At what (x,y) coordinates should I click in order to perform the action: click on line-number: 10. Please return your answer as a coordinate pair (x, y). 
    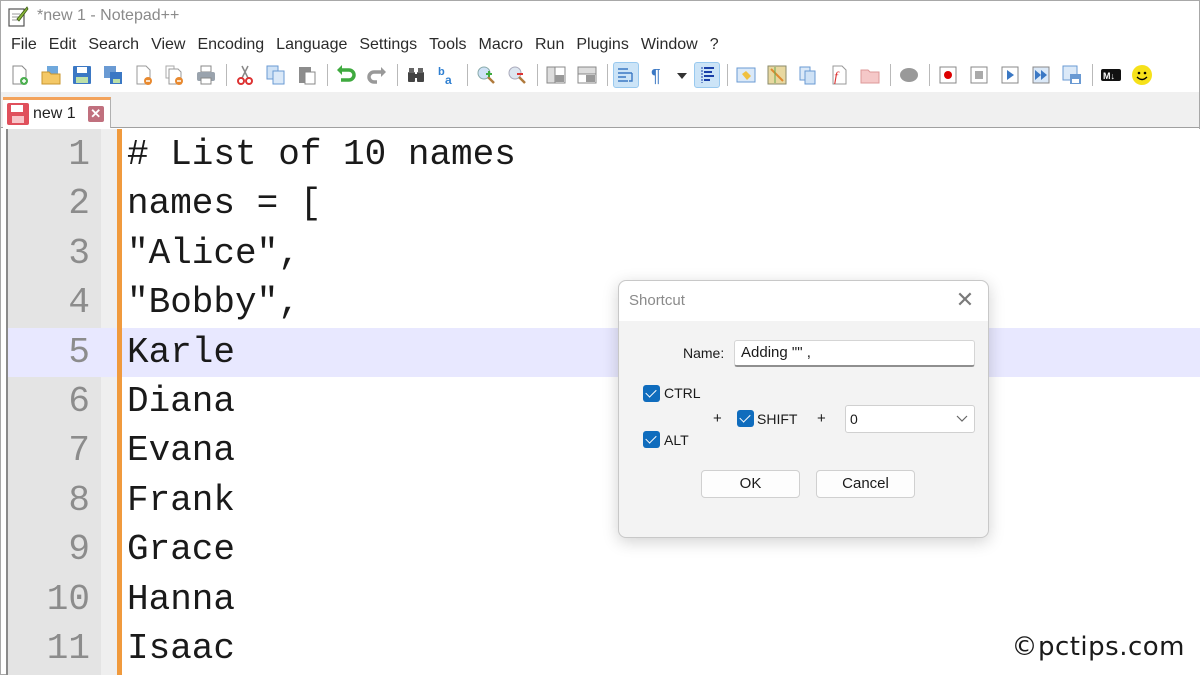
    Looking at the image, I should click on (68, 599).